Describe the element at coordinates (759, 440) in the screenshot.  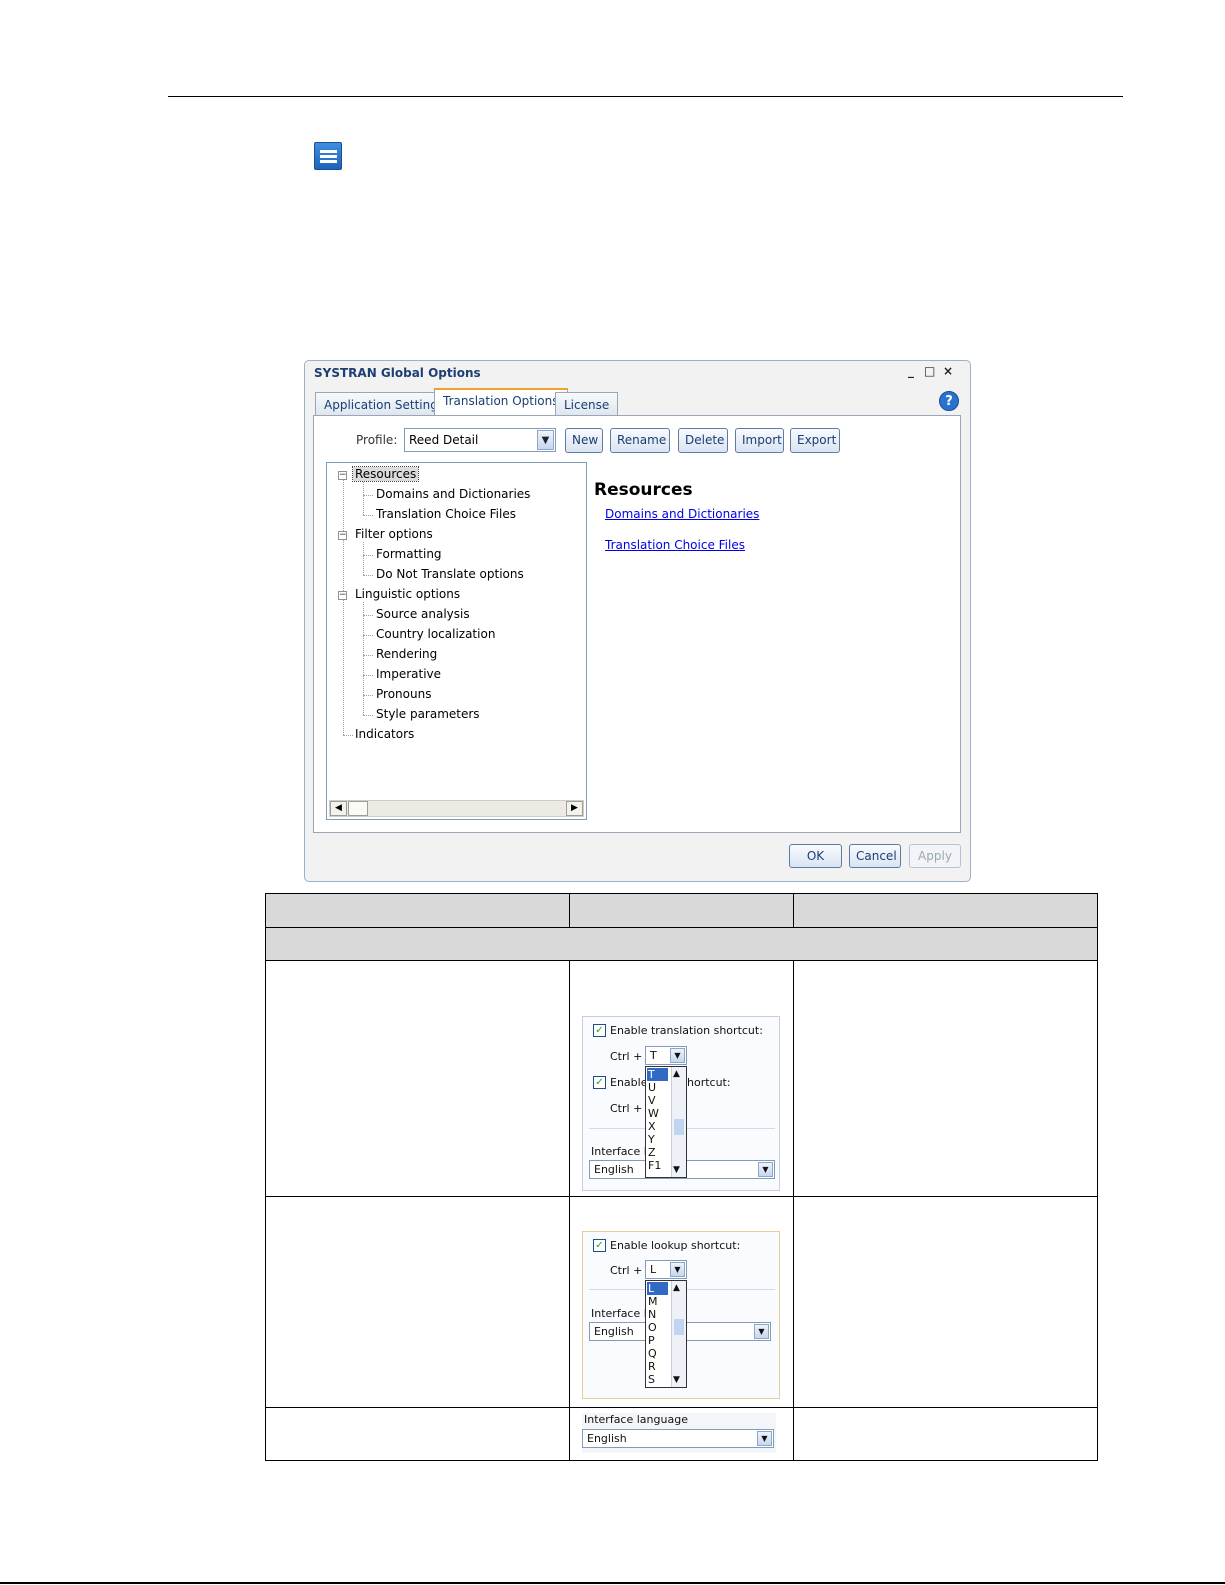
I see `import-profile-button: Import` at that location.